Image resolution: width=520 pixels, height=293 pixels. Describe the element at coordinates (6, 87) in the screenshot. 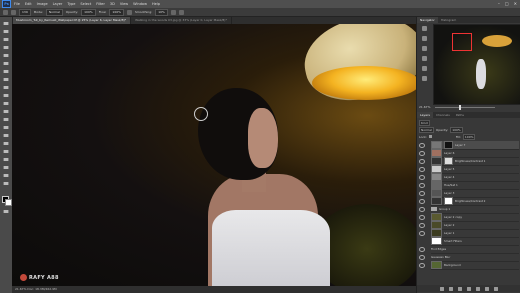

I see `clone-stamp-tool-icon` at that location.